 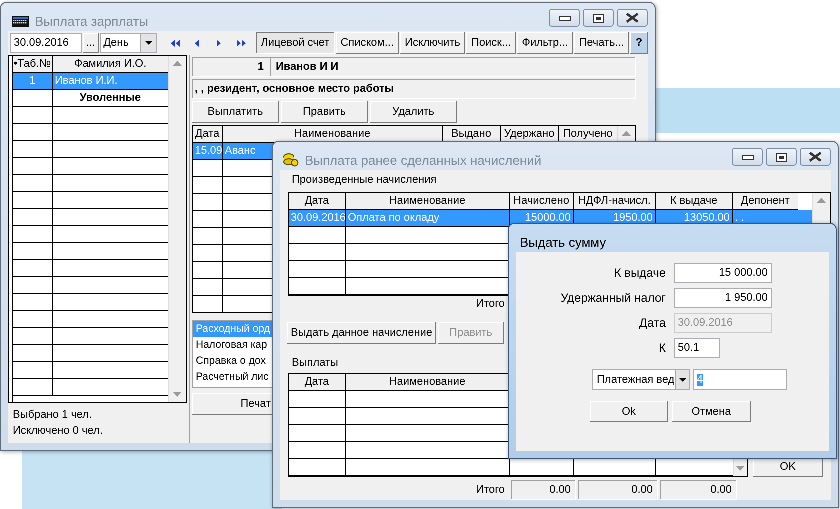 I want to click on column-header: К выдаче, so click(x=694, y=201).